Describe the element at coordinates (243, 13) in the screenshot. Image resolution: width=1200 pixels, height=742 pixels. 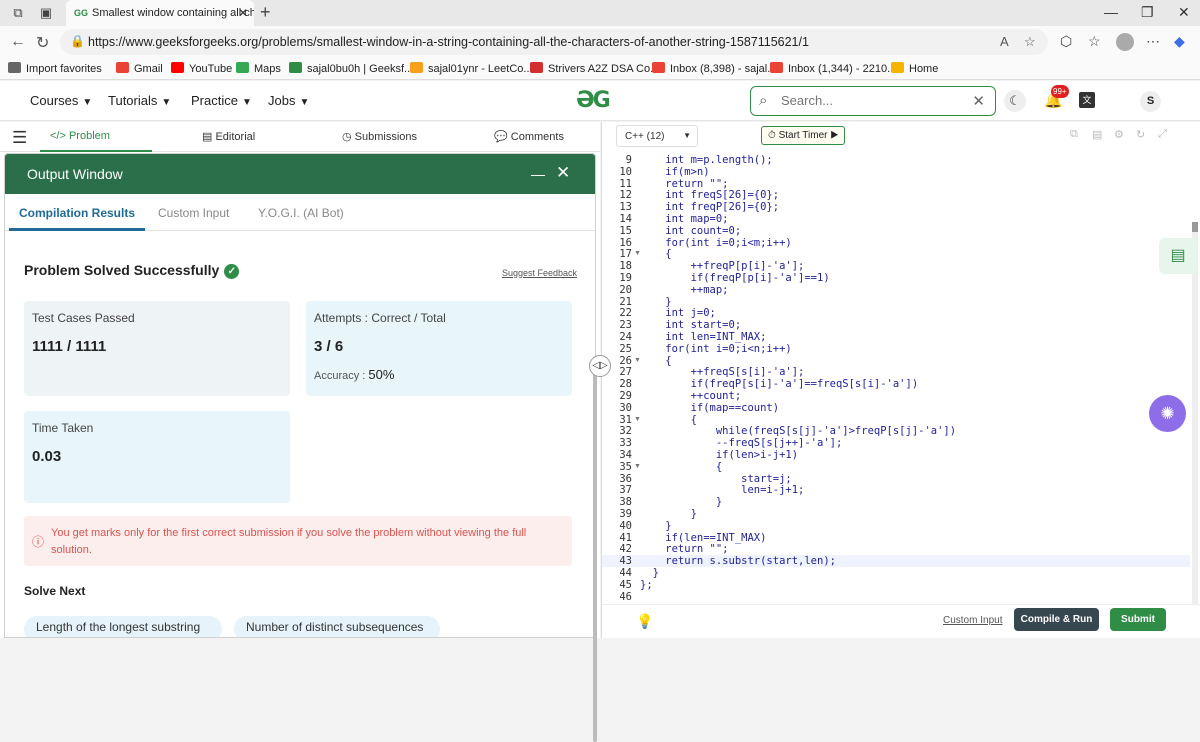
I see `close-tab-icon: ✕` at that location.